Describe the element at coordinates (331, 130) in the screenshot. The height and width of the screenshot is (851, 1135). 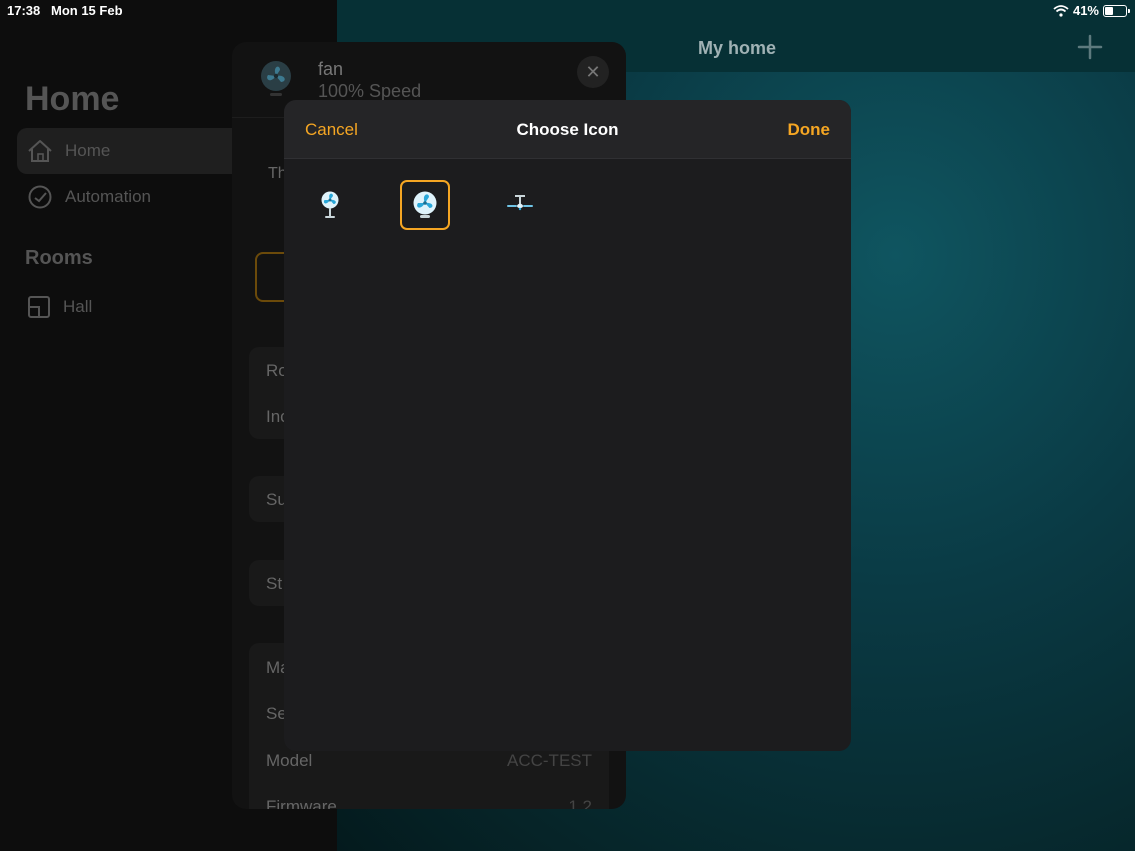
I see `cancel-button: Cancel` at that location.